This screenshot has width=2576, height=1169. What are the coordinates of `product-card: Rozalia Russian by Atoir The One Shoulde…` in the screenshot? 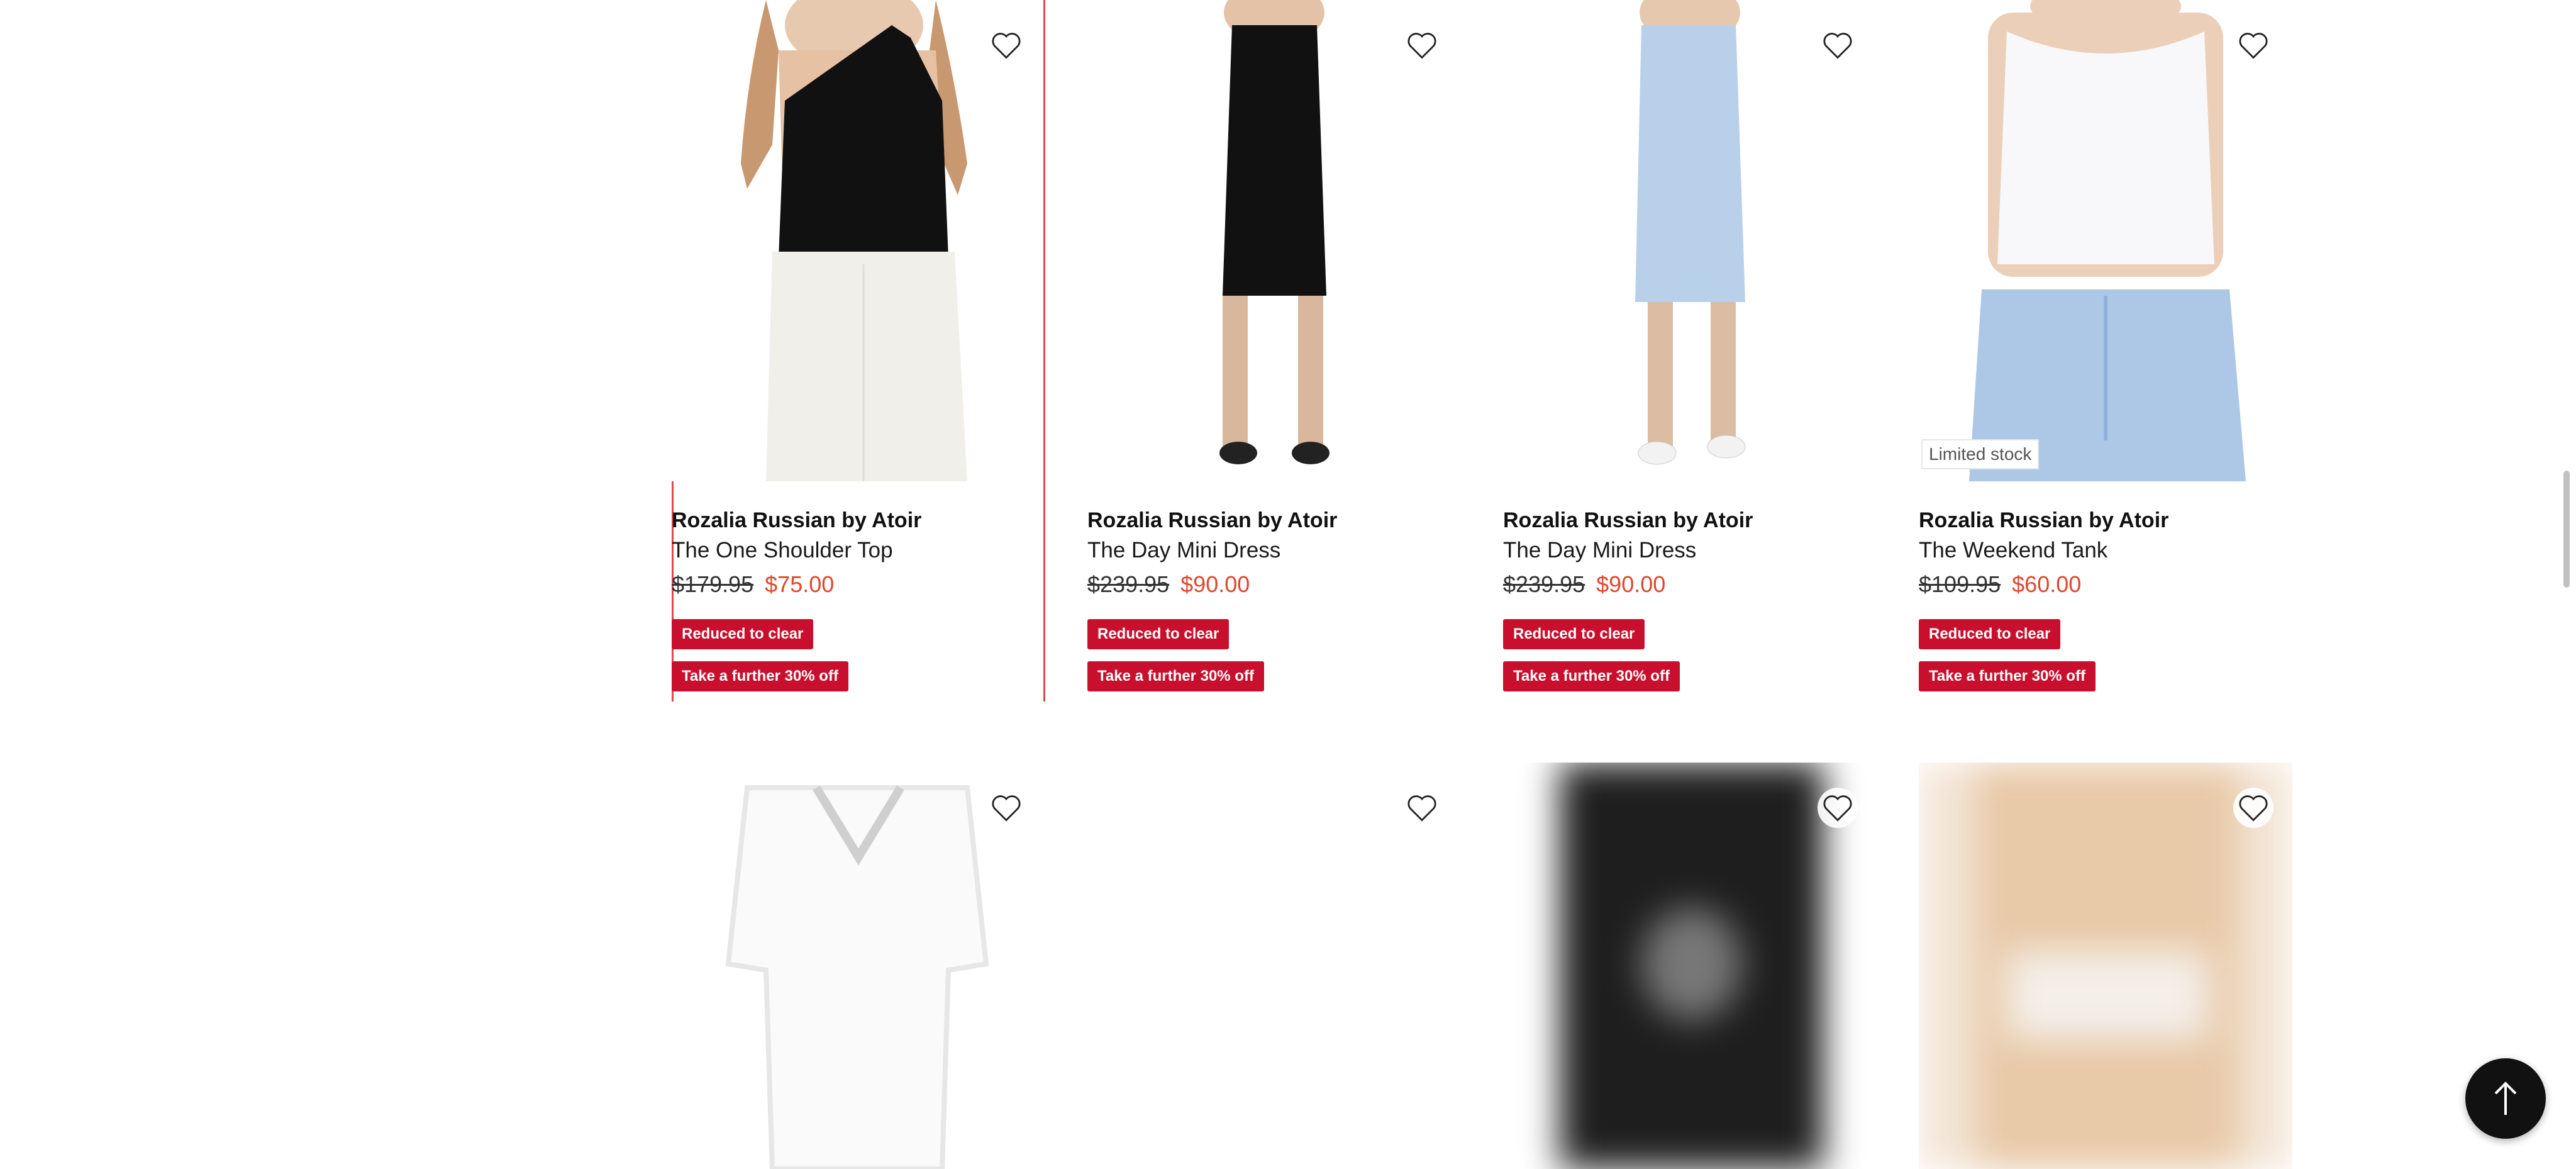 It's located at (858, 351).